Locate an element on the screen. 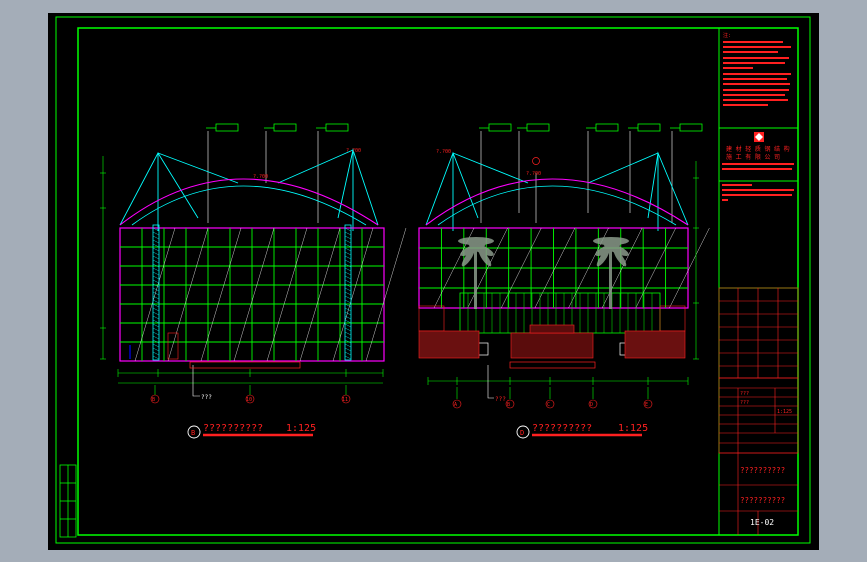  left-grid-label-3: 11 is located at coordinates (345, 400).